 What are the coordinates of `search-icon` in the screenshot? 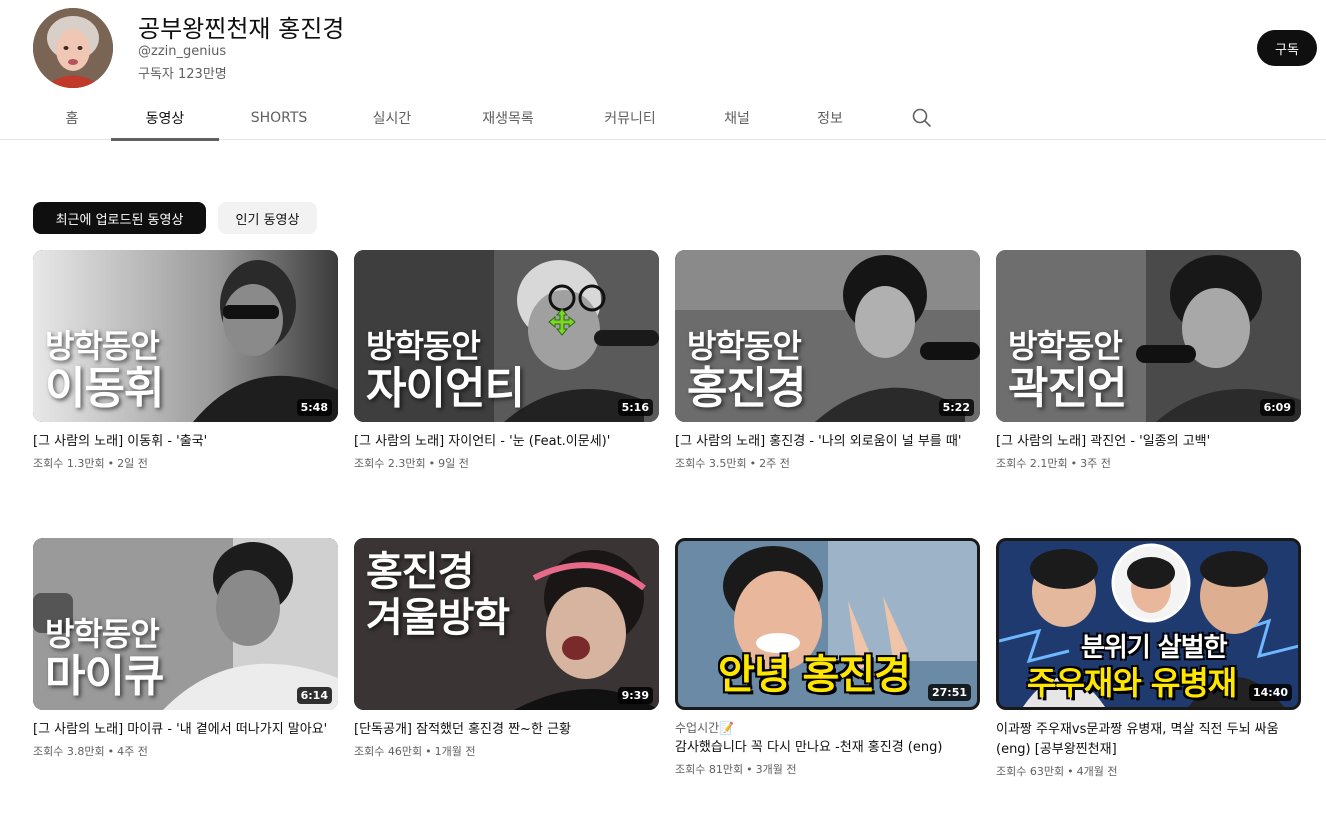 It's located at (922, 118).